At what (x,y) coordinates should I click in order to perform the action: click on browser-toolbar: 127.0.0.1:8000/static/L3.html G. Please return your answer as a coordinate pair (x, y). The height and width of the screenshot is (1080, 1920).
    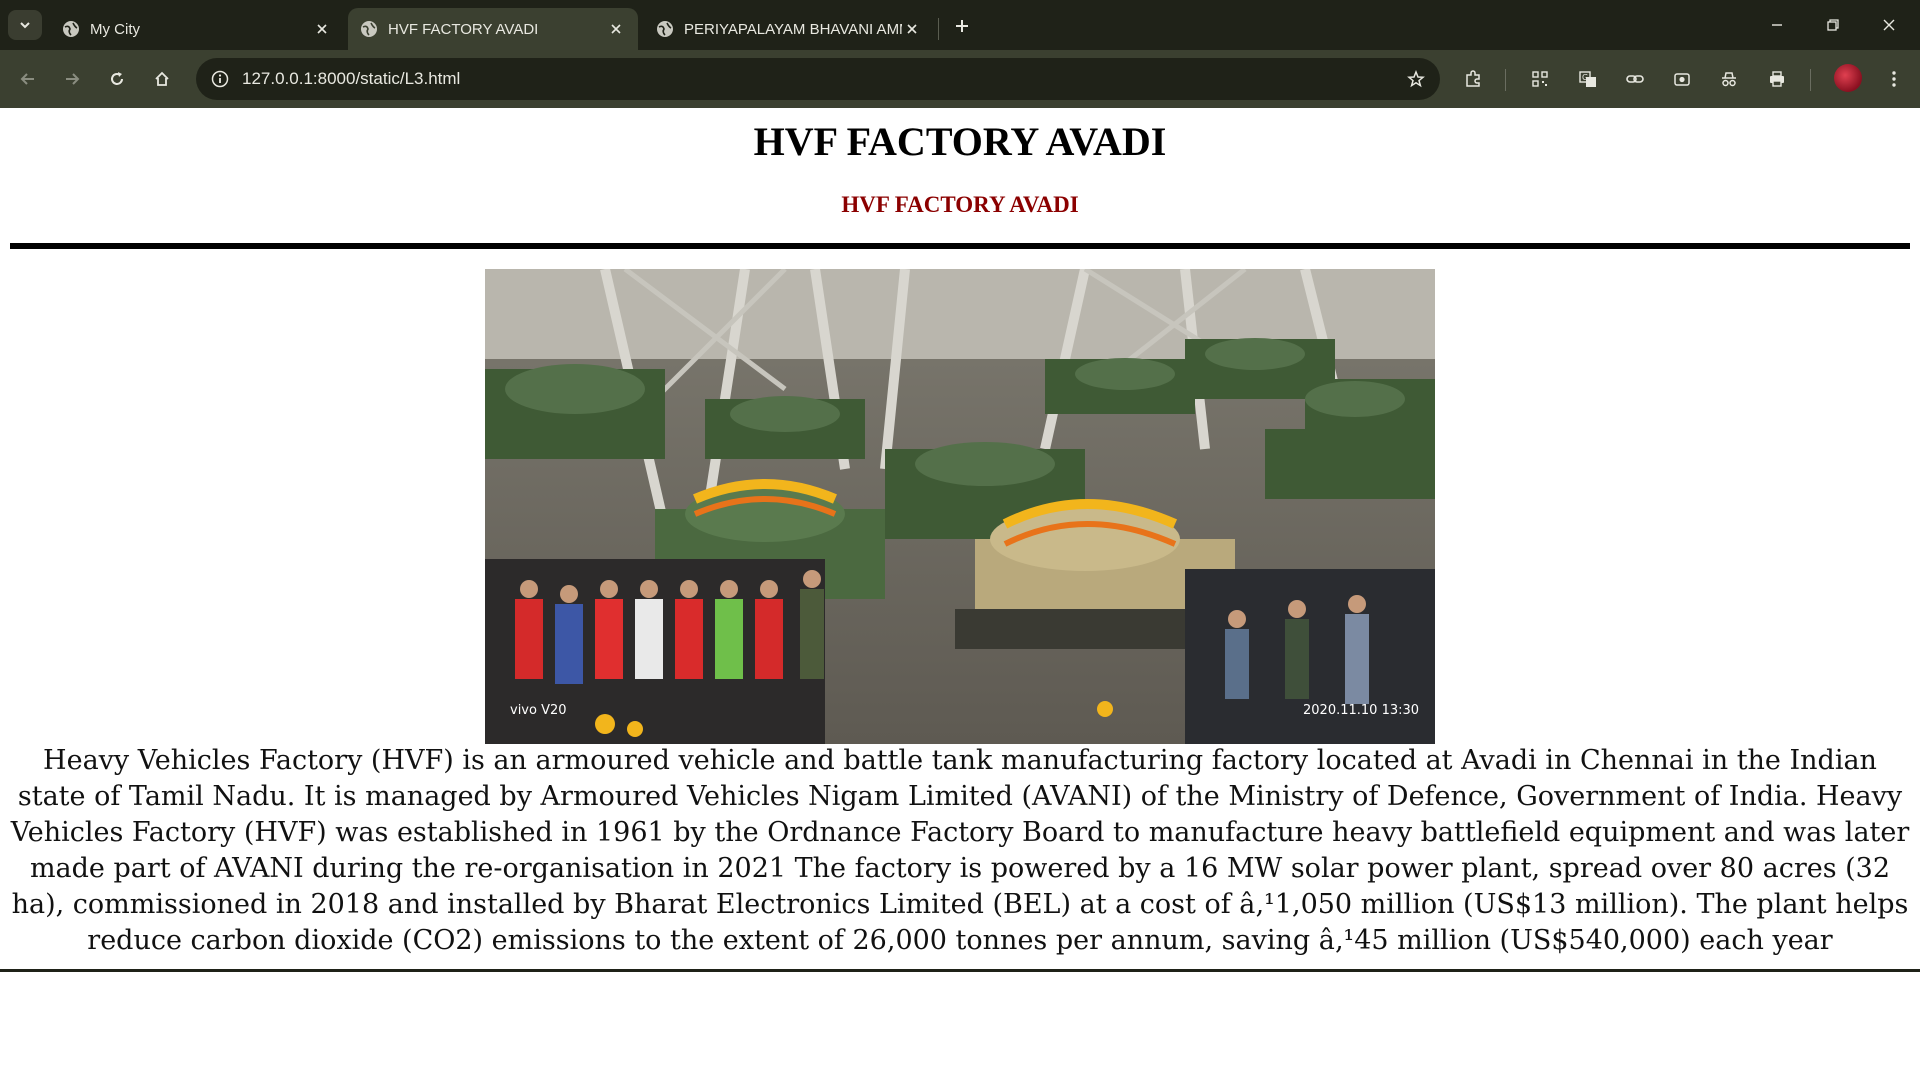
    Looking at the image, I should click on (960, 79).